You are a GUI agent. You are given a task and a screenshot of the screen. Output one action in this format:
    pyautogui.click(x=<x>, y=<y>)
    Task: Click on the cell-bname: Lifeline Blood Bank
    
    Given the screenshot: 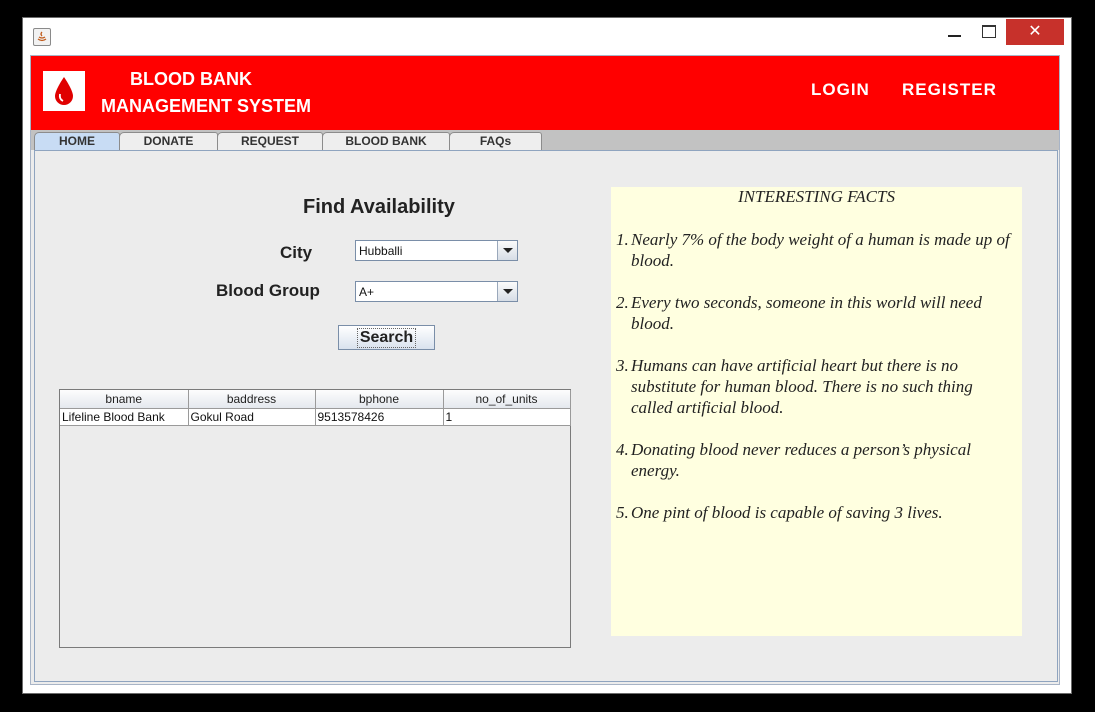 What is the action you would take?
    pyautogui.click(x=124, y=417)
    